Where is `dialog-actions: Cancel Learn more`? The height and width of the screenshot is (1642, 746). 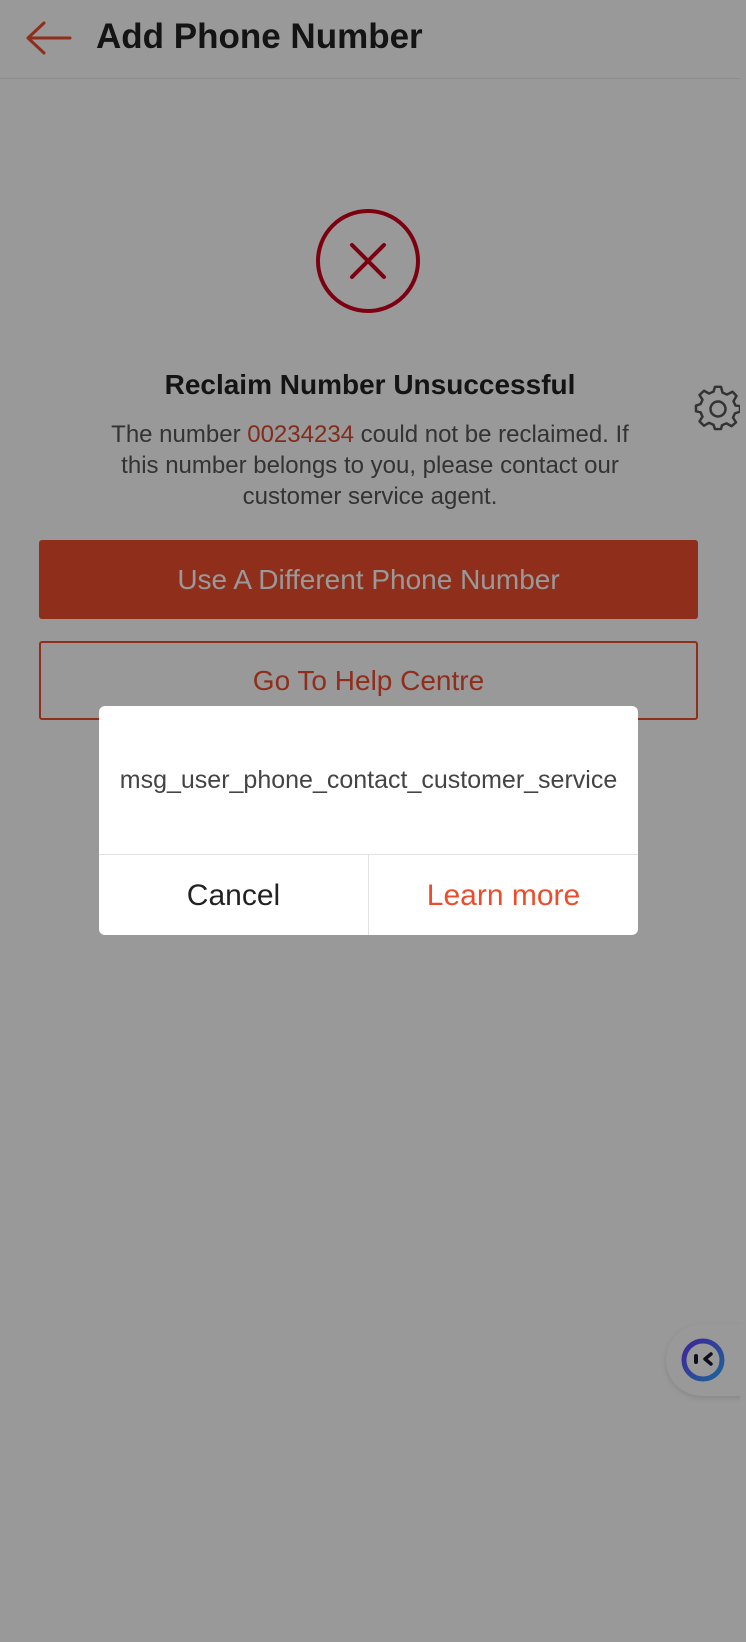 dialog-actions: Cancel Learn more is located at coordinates (368, 894).